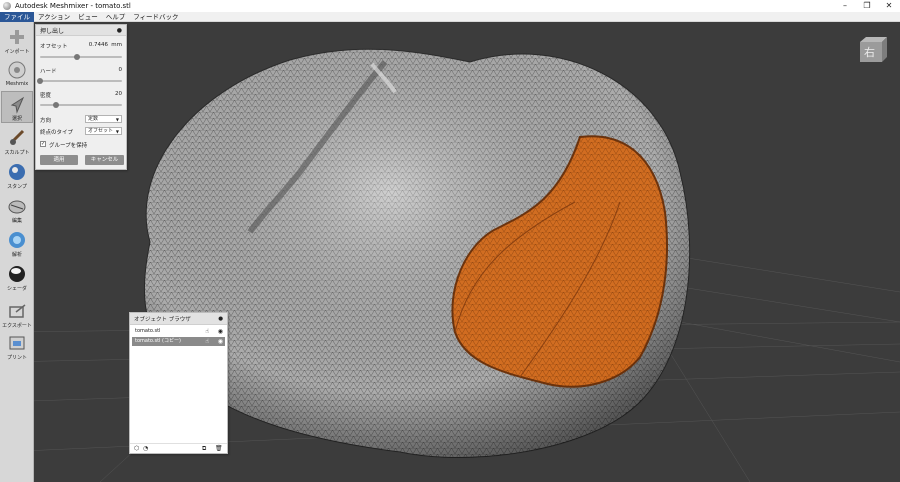 The height and width of the screenshot is (482, 900). I want to click on direction-label: 方向, so click(46, 121).